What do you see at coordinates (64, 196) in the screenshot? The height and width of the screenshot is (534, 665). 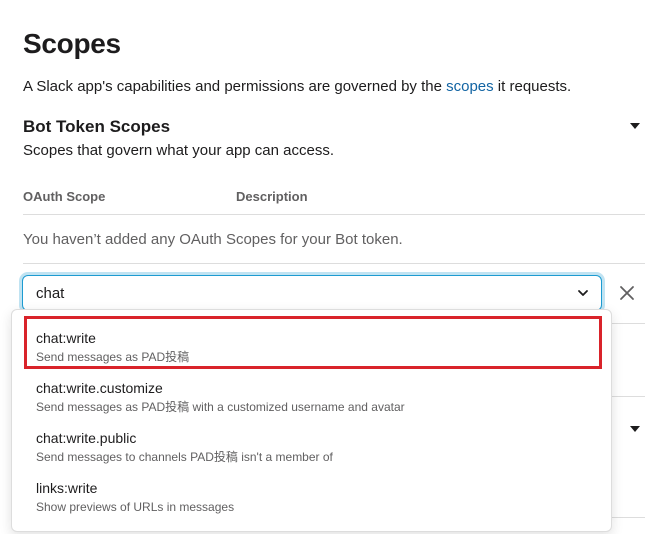 I see `column-header-oauth-scope: OAuth Scope` at bounding box center [64, 196].